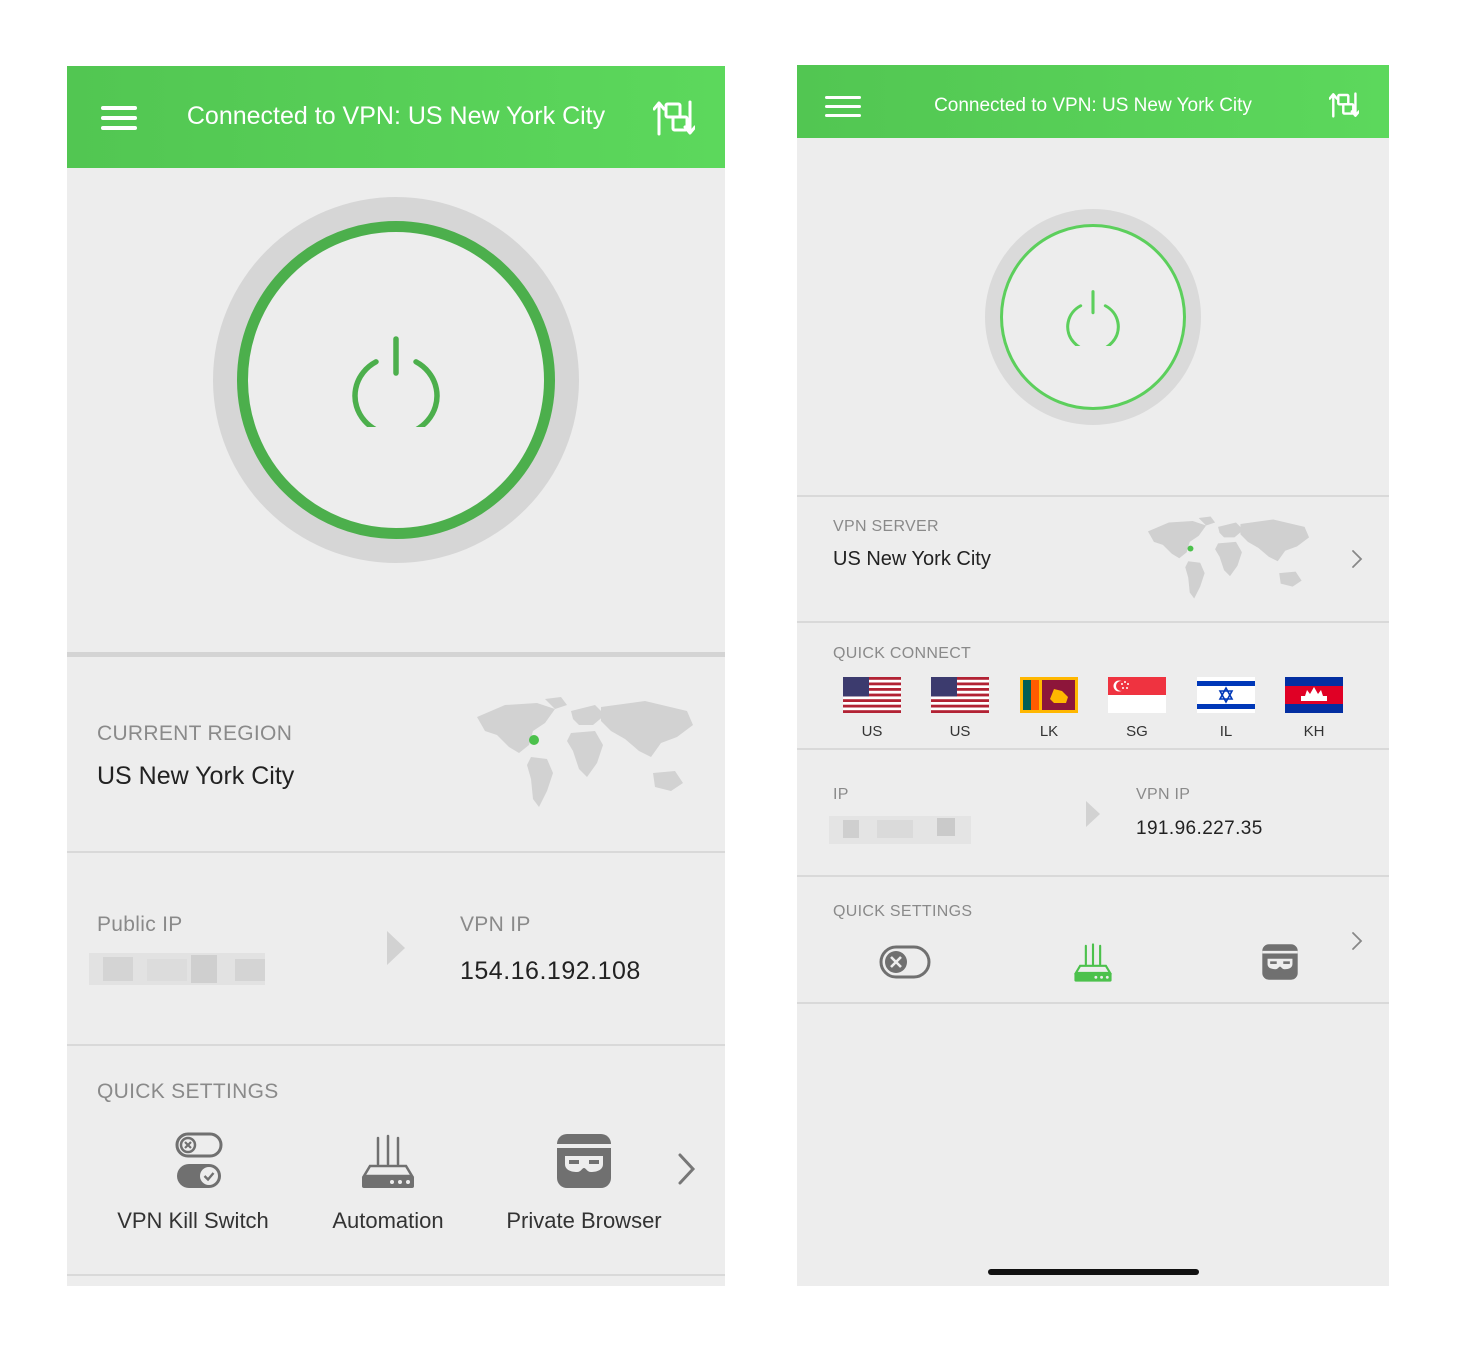  What do you see at coordinates (196, 776) in the screenshot?
I see `current-region-value: US New York City` at bounding box center [196, 776].